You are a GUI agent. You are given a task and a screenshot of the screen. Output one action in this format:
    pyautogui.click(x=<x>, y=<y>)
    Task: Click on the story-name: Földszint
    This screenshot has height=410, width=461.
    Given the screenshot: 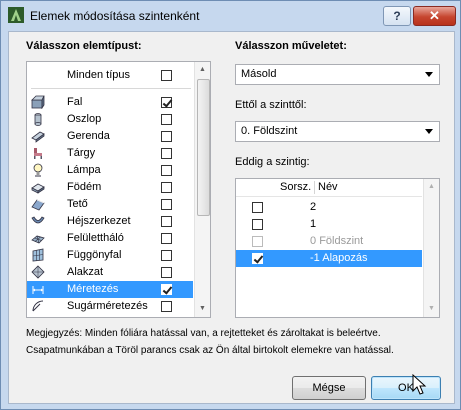 What is the action you would take?
    pyautogui.click(x=341, y=241)
    